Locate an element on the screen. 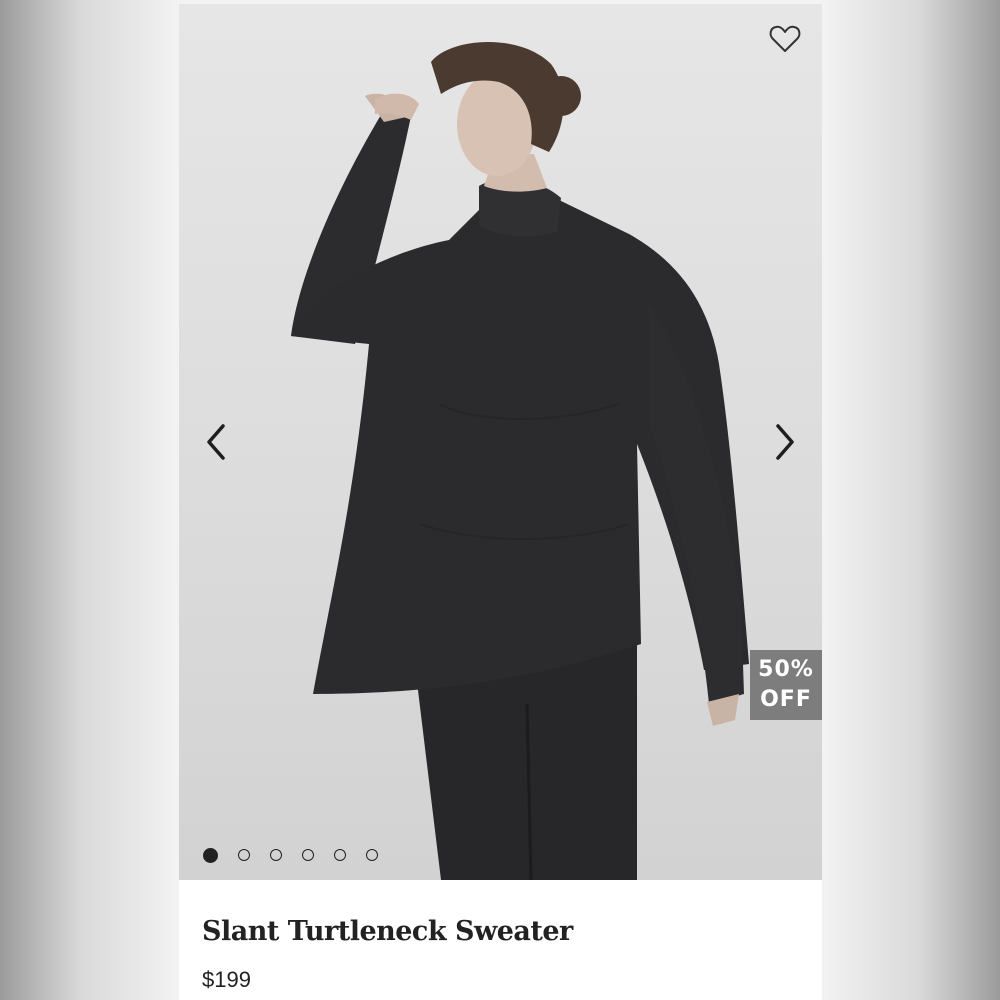  carousel-pagination is located at coordinates (290, 855).